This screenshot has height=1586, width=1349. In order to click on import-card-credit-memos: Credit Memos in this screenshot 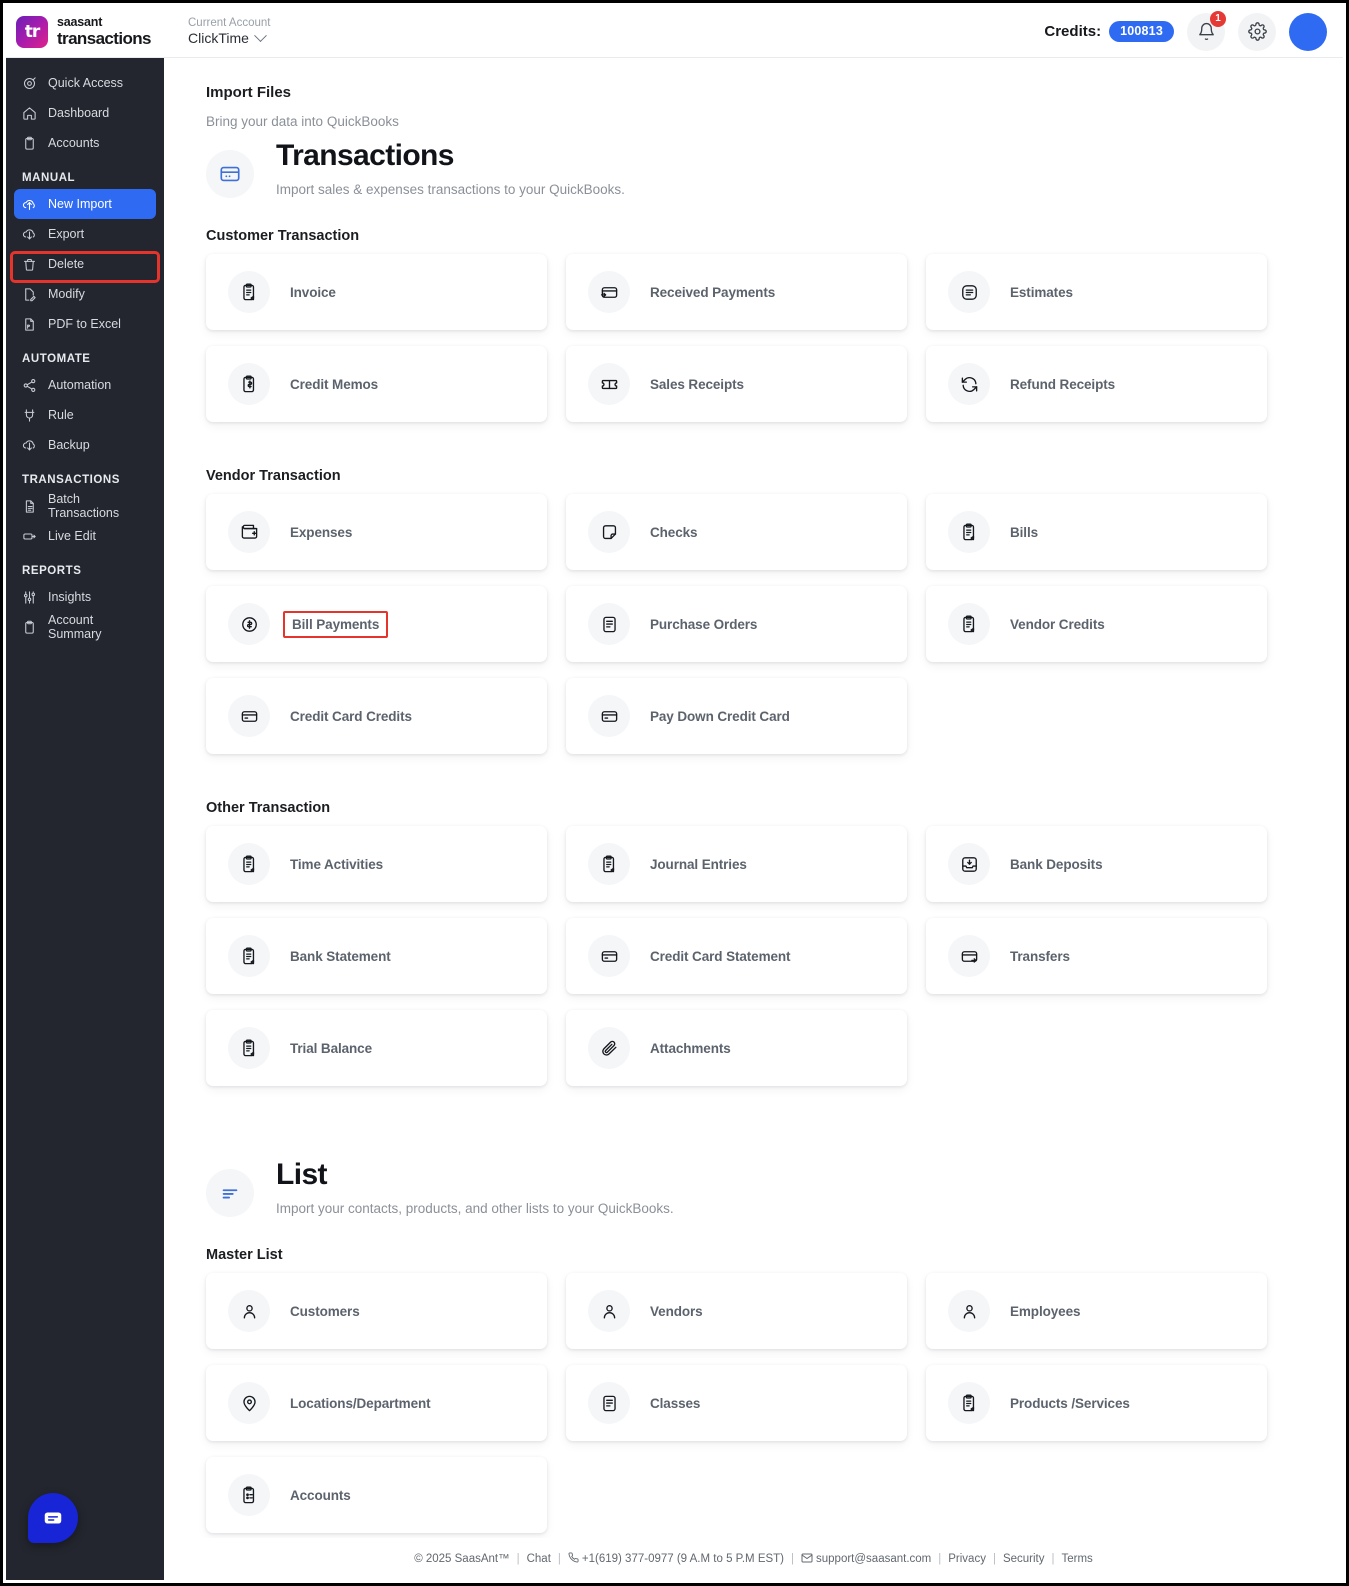, I will do `click(376, 384)`.